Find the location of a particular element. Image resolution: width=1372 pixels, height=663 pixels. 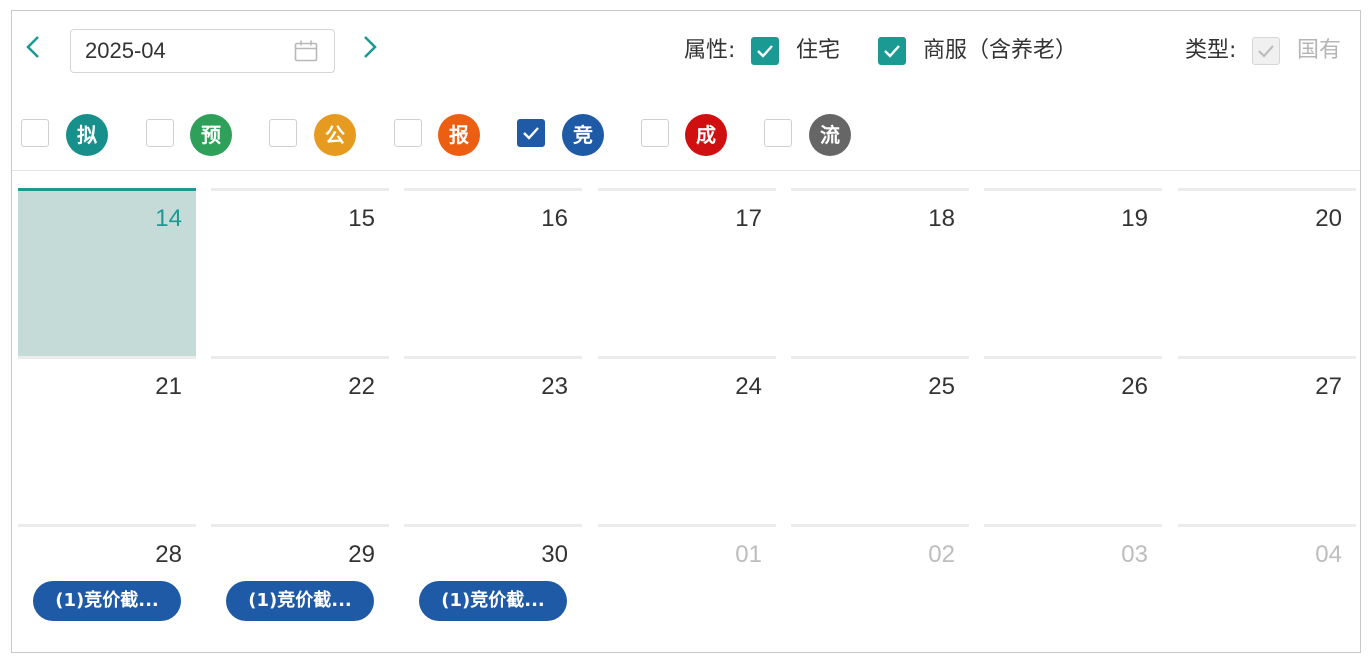

calendar-cell: 27 is located at coordinates (1267, 440).